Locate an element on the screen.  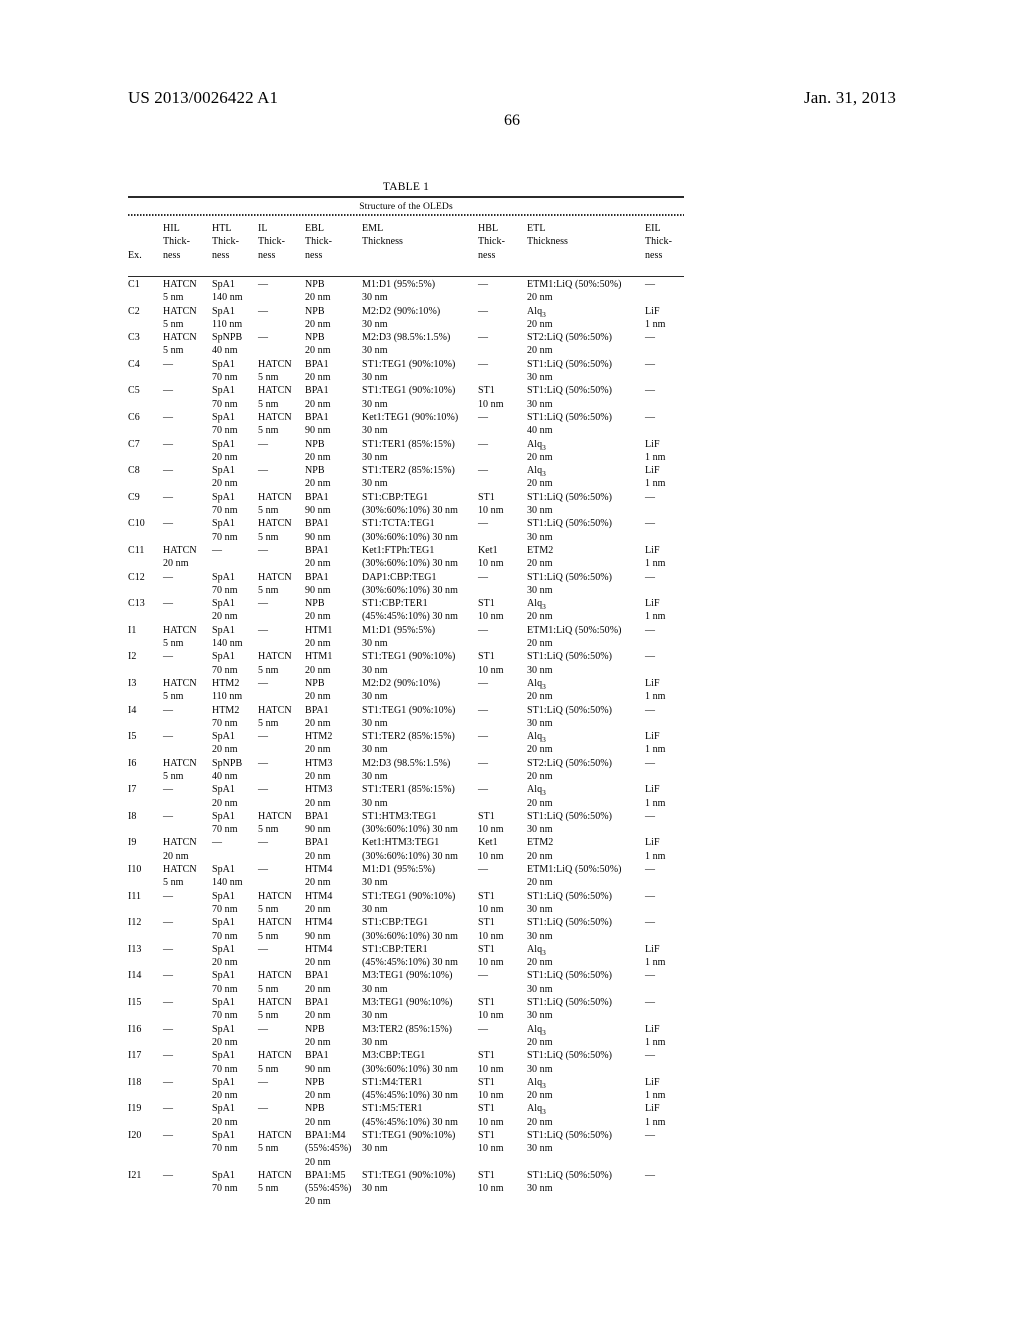
cell-hil: 5 nm is located at coordinates (173, 776).